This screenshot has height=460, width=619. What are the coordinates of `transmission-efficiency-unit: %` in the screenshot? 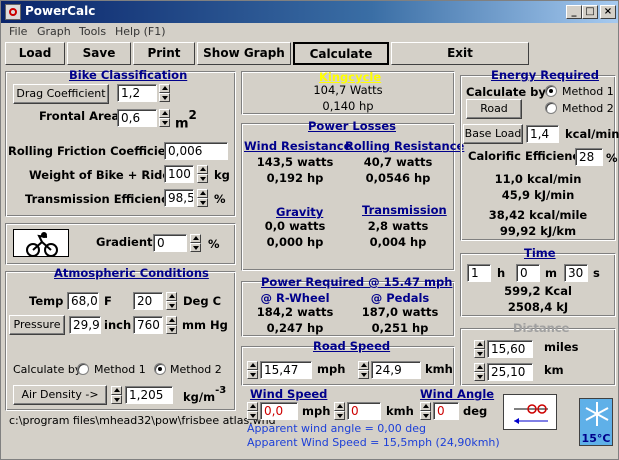 It's located at (220, 199).